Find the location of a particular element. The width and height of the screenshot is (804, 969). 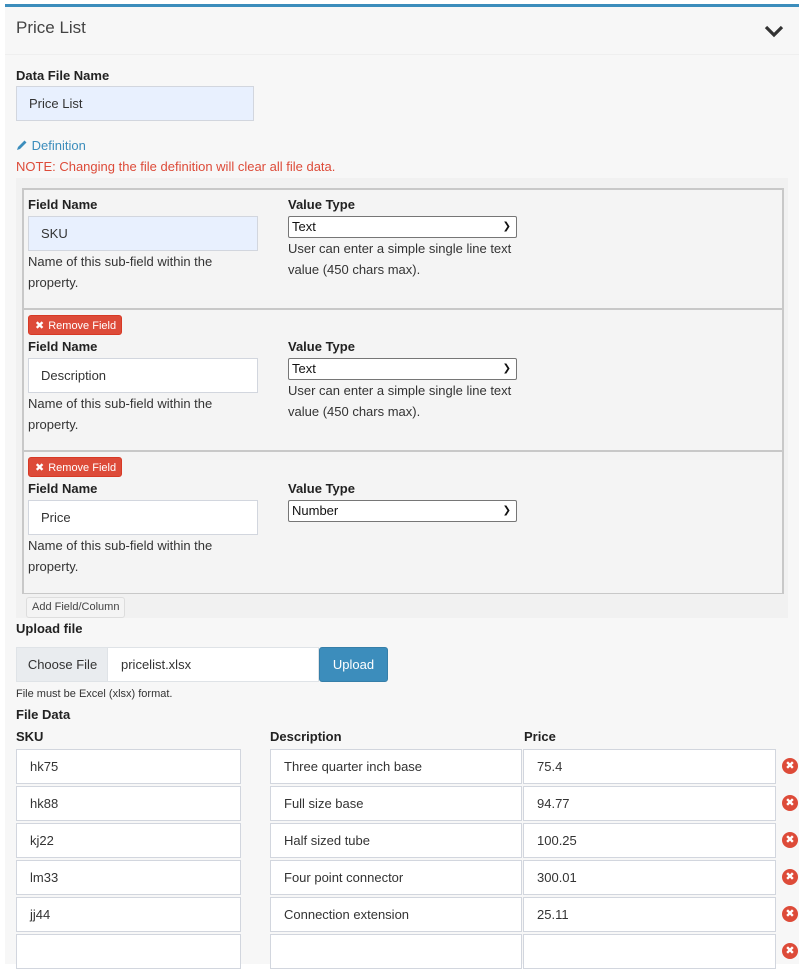

table-cell-price: 25.11 is located at coordinates (649, 914).